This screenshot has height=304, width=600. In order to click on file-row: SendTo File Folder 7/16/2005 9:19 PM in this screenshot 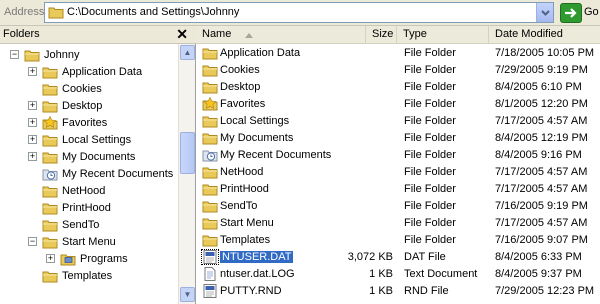, I will do `click(398, 206)`.